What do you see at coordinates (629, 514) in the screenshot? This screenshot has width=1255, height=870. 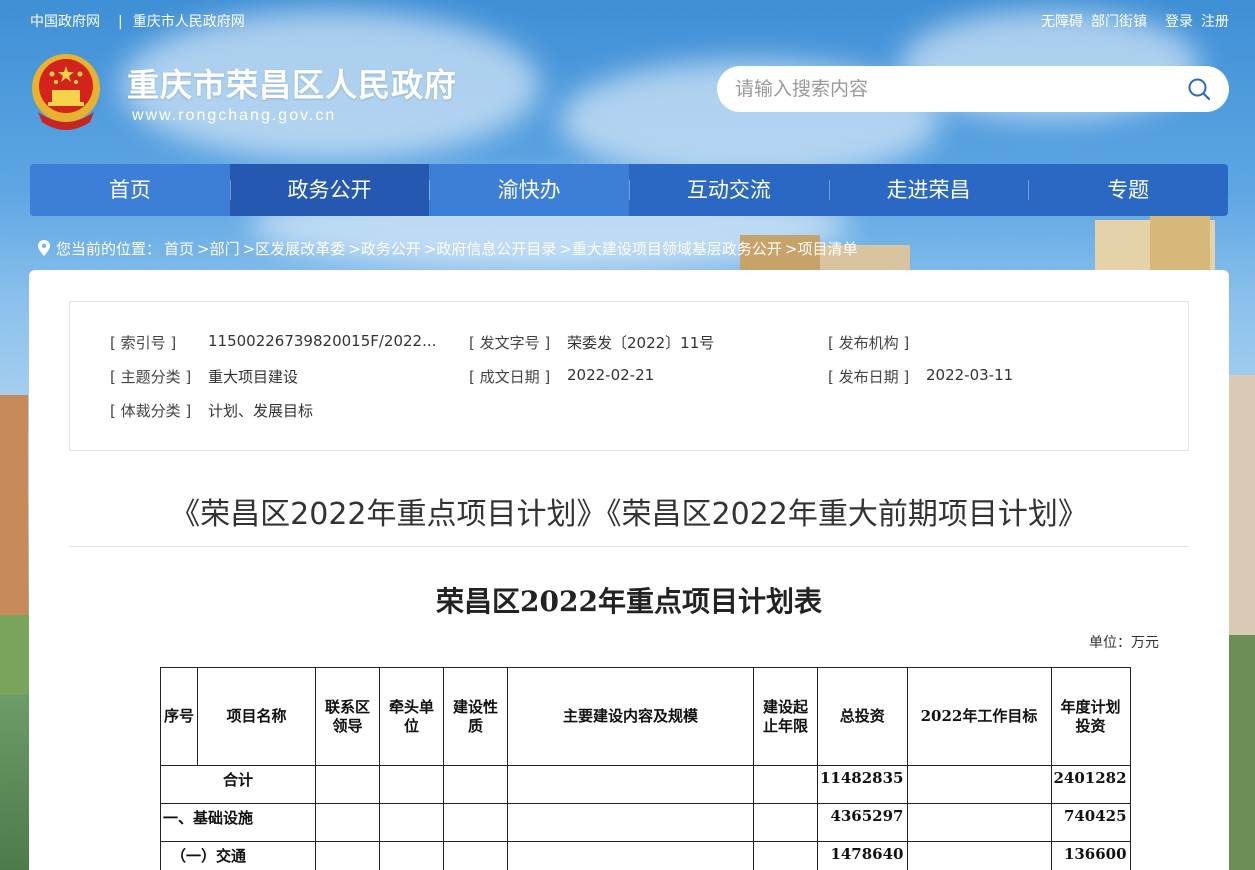 I see `document-title: 《荣昌区2022年重点项目计划》《荣昌区2022年重大前期项目计划》` at bounding box center [629, 514].